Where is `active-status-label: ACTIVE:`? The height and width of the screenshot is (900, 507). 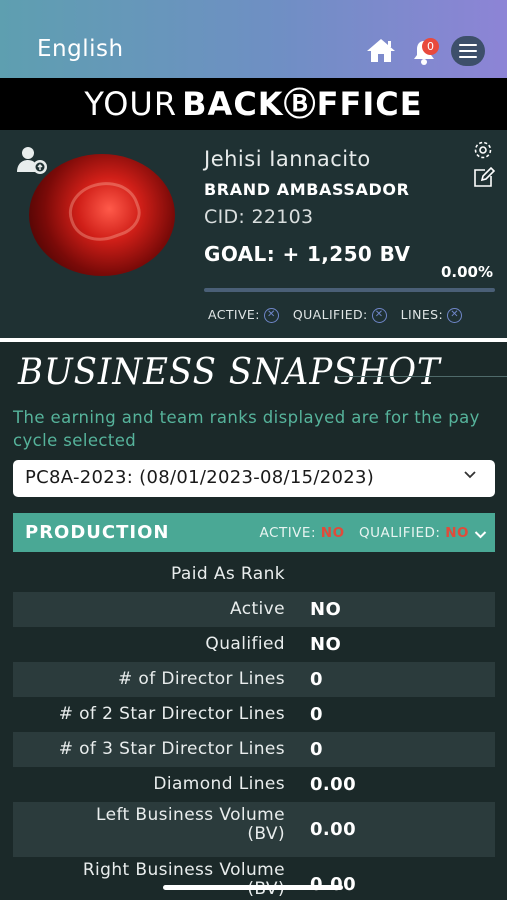
active-status-label: ACTIVE: is located at coordinates (234, 314).